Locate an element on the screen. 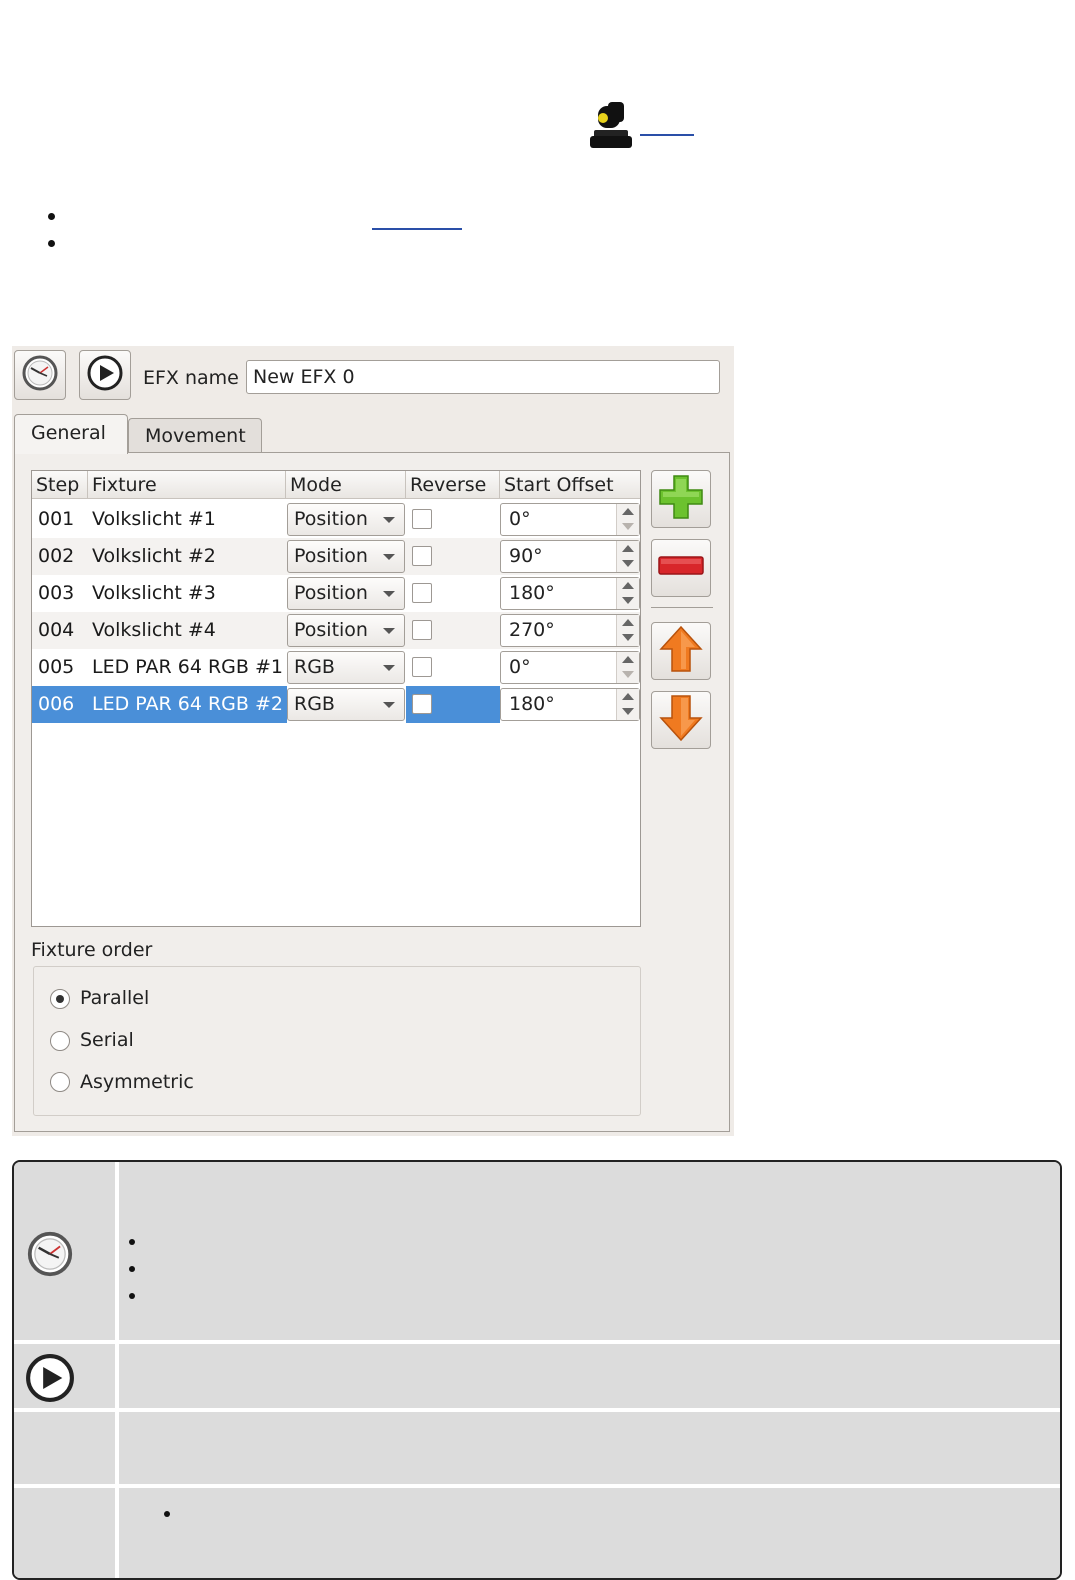  table-row: 004 Volkslicht #4 Position 270° is located at coordinates (336, 630).